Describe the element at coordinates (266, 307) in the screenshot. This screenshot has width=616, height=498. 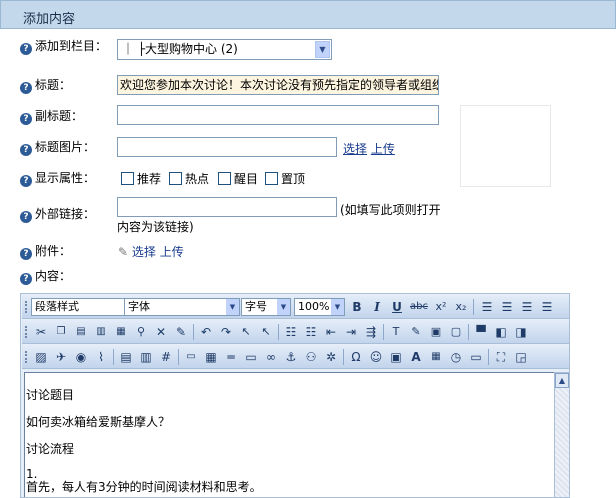
I see `font-size-select: 字号 ▼` at that location.